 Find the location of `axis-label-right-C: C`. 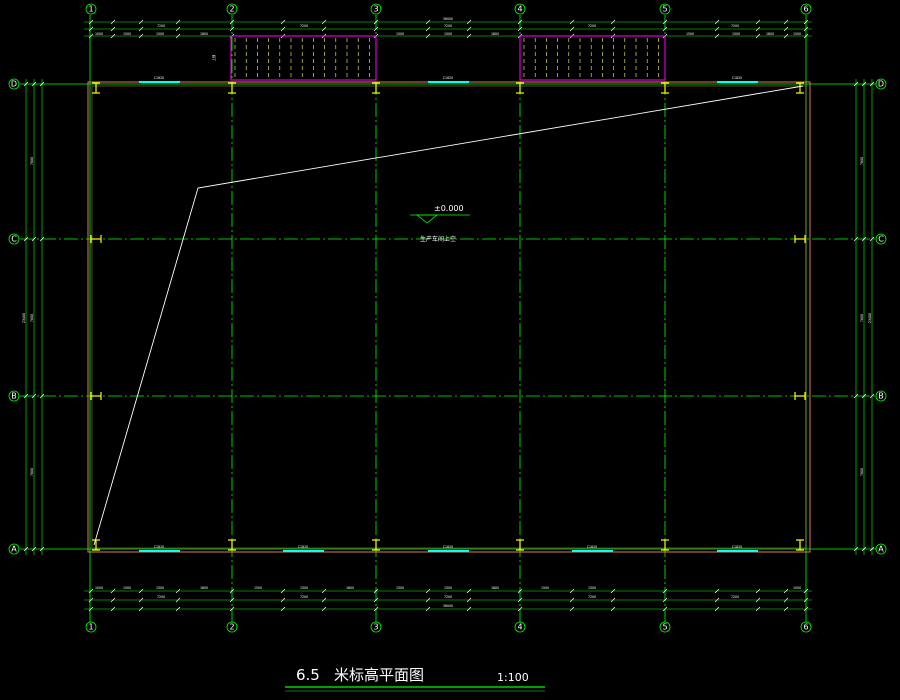

axis-label-right-C: C is located at coordinates (881, 239).